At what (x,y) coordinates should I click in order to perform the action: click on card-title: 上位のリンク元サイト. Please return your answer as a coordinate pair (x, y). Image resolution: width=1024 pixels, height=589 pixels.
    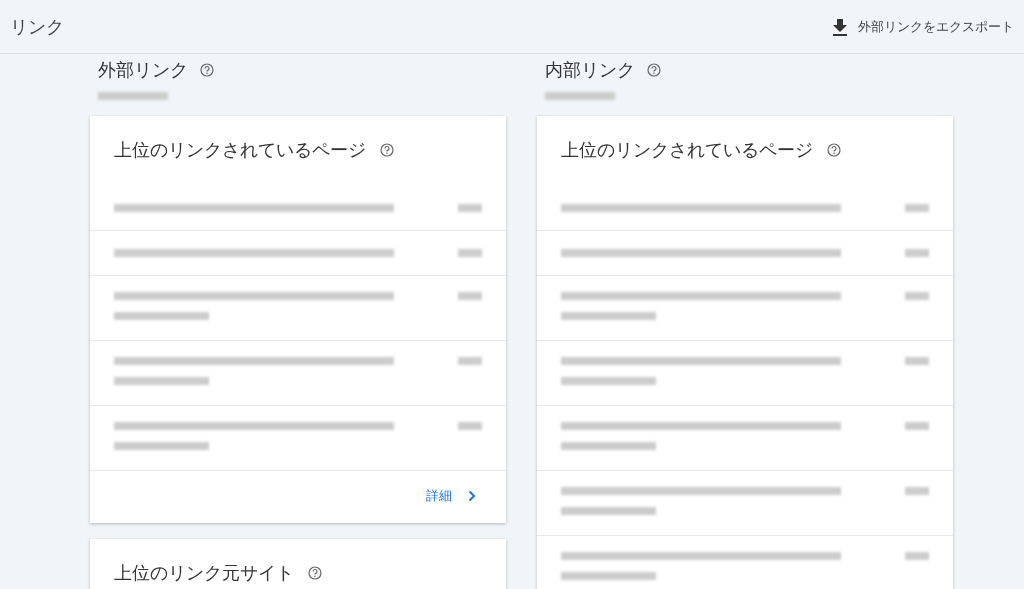
    Looking at the image, I should click on (204, 573).